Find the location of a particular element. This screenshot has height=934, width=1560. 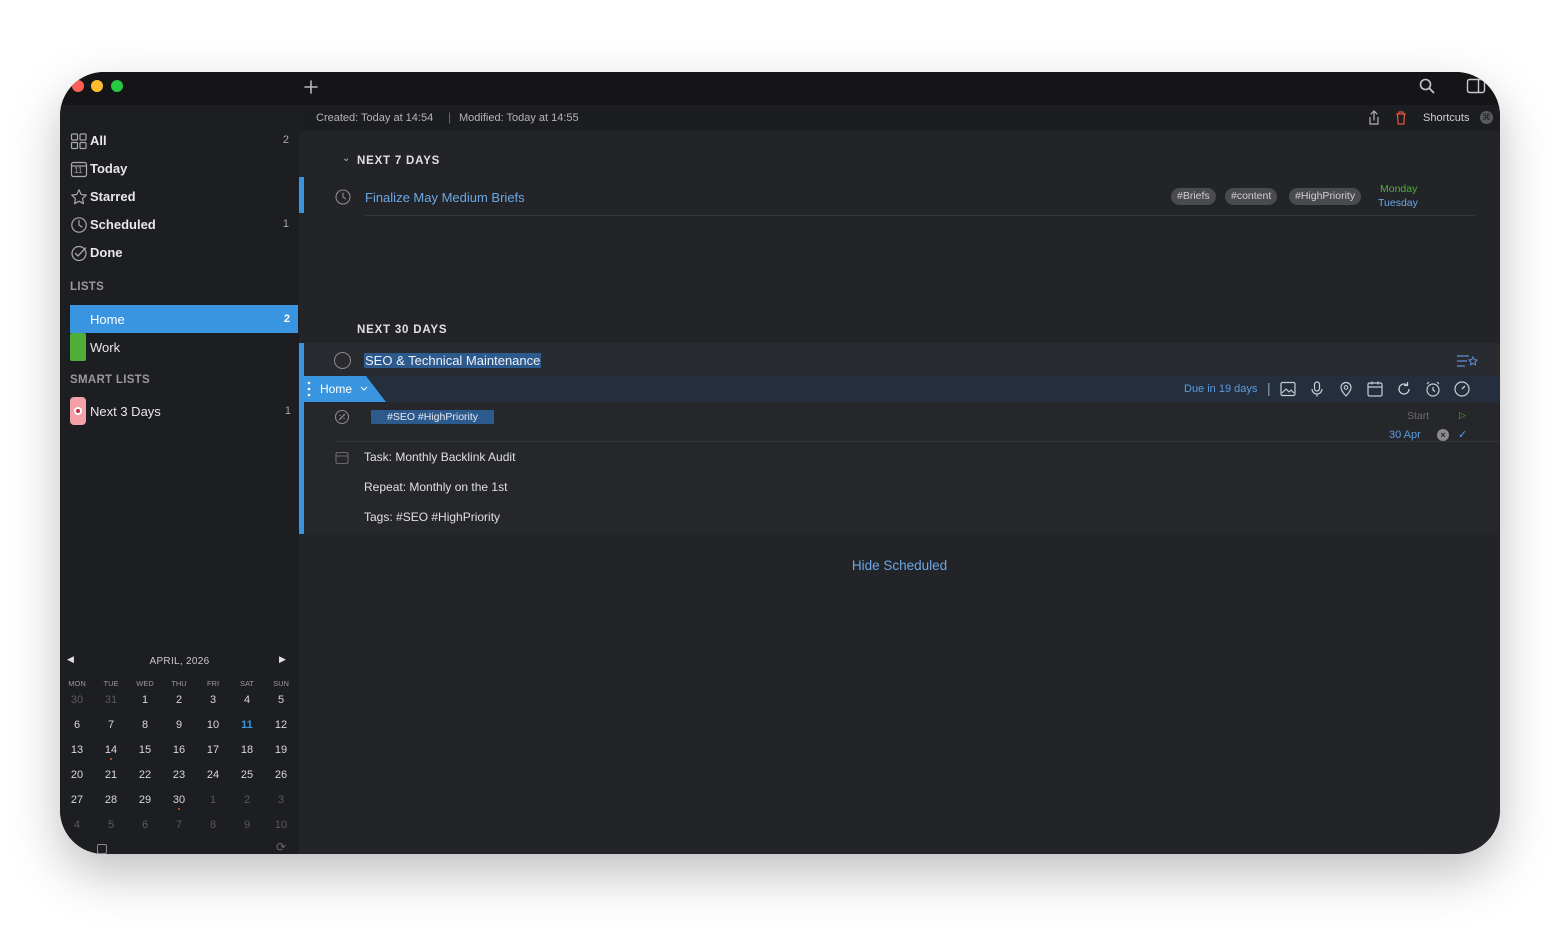

play-icon: ▷ is located at coordinates (1462, 415).